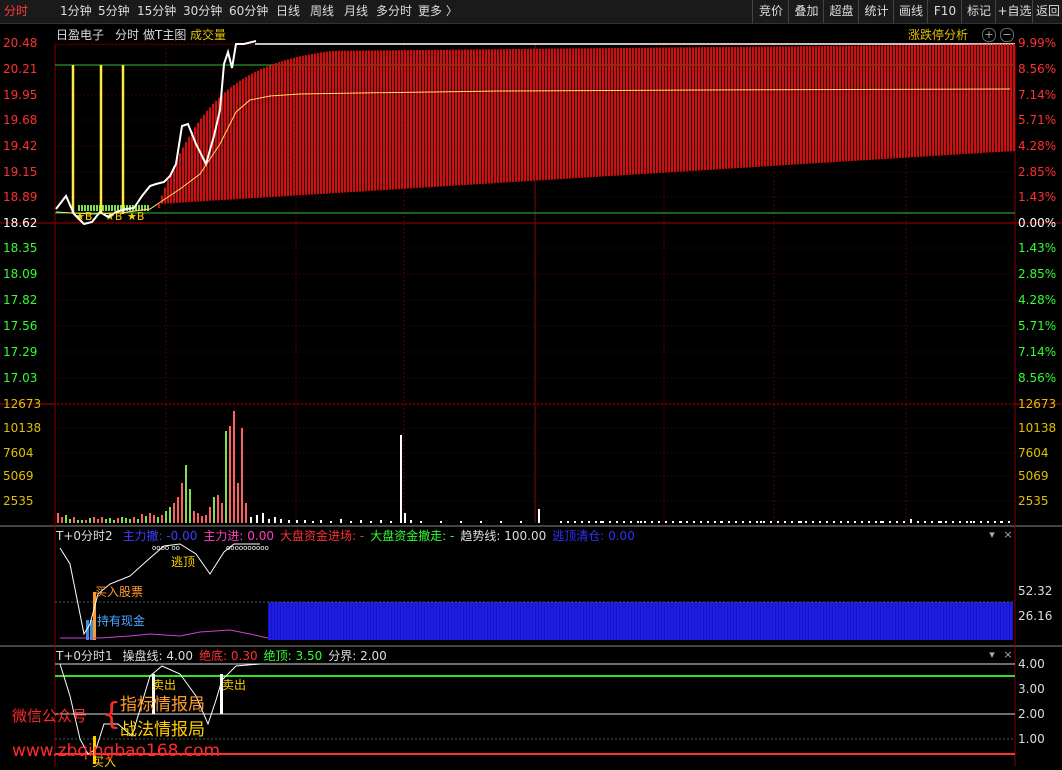 The width and height of the screenshot is (1062, 770). Describe the element at coordinates (438, 11) in the screenshot. I see `tab-10: 更多 〉` at that location.